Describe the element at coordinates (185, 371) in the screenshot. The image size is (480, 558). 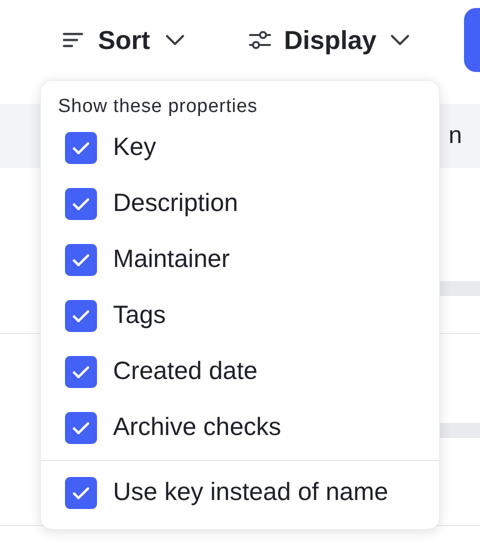
I see `property-label: Created date` at that location.